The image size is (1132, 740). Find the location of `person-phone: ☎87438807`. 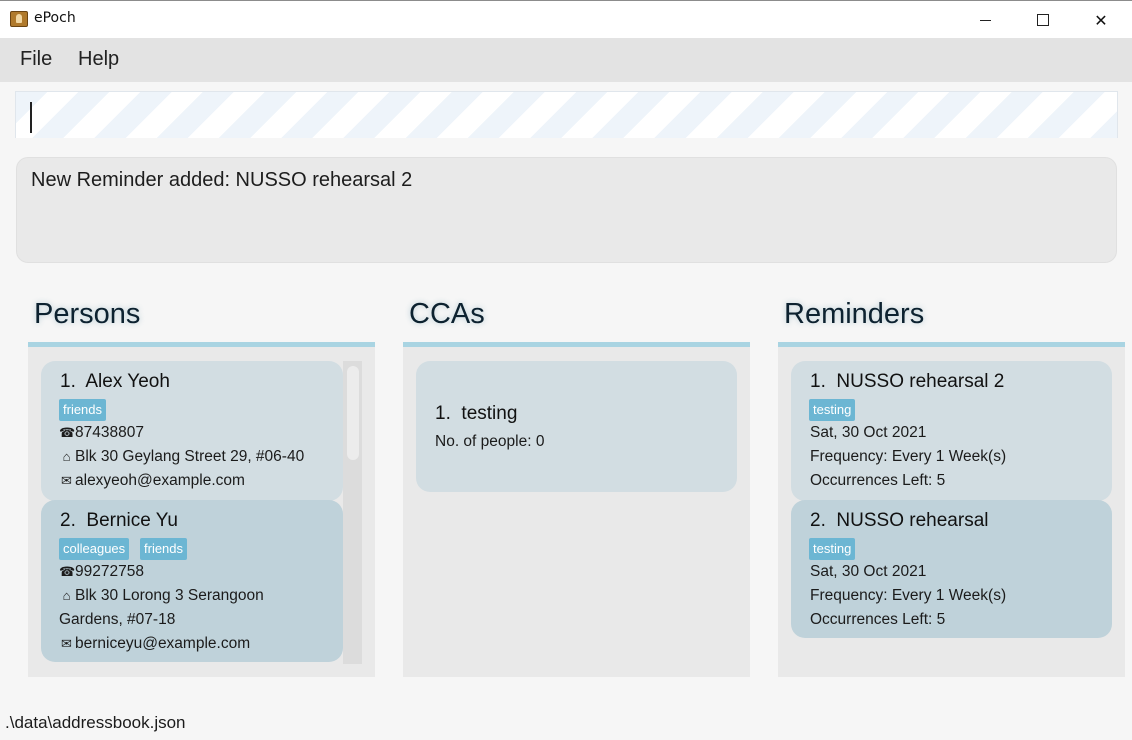

person-phone: ☎87438807 is located at coordinates (101, 432).